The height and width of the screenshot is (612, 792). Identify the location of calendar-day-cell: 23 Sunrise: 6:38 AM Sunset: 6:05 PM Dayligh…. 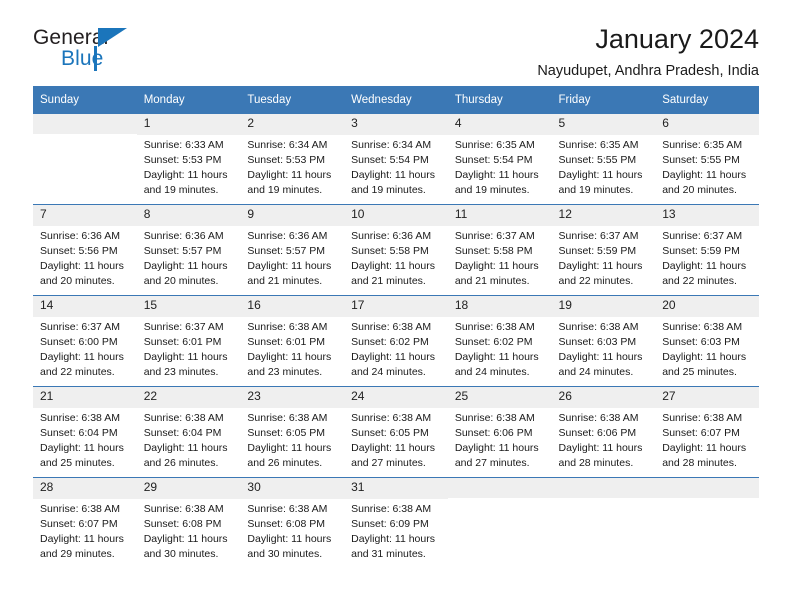
(292, 432).